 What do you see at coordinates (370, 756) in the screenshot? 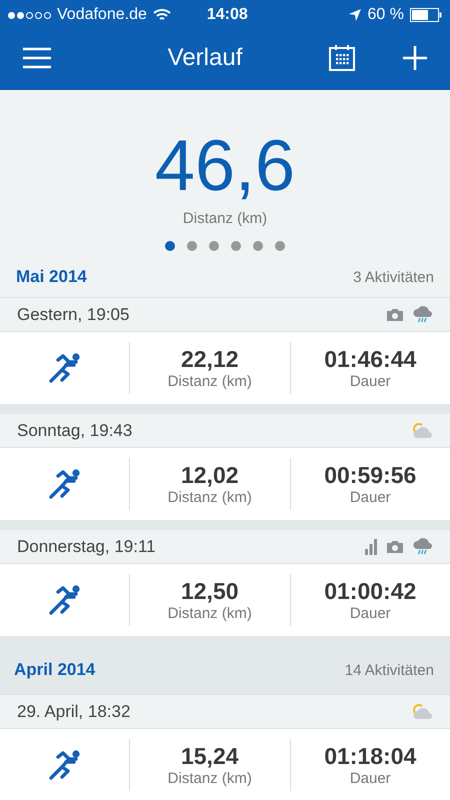
I see `duration-value: 01:18:04` at bounding box center [370, 756].